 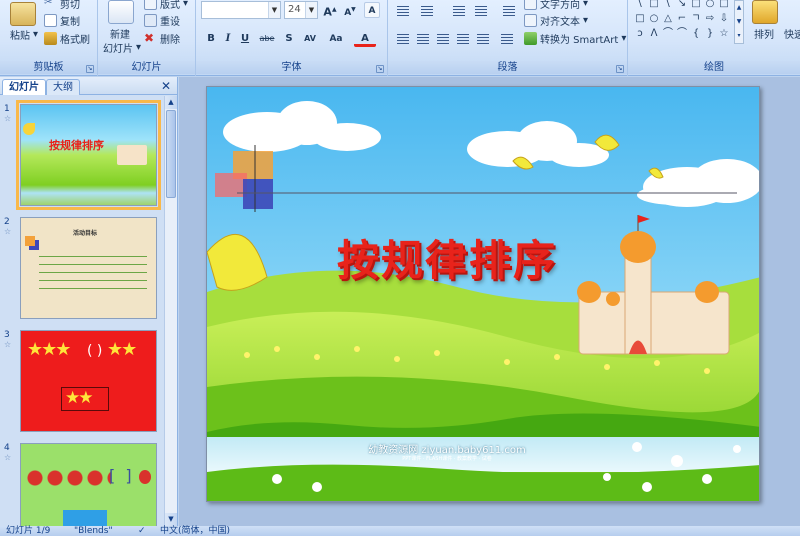 What do you see at coordinates (228, 39) in the screenshot?
I see `italic-button: I` at bounding box center [228, 39].